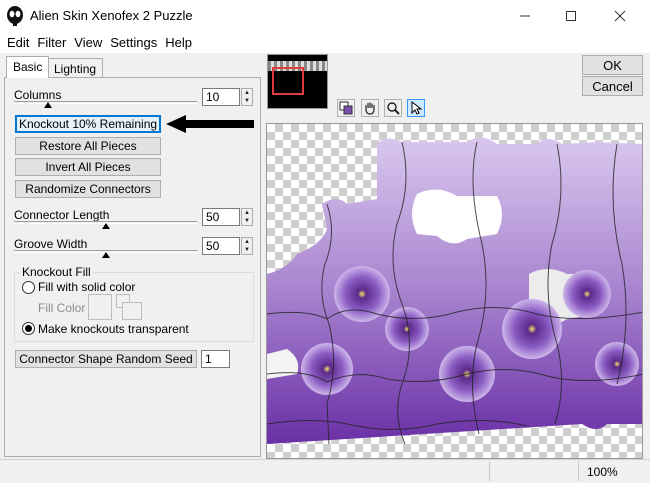  What do you see at coordinates (221, 246) in the screenshot?
I see `groove-width-input: 50` at bounding box center [221, 246].